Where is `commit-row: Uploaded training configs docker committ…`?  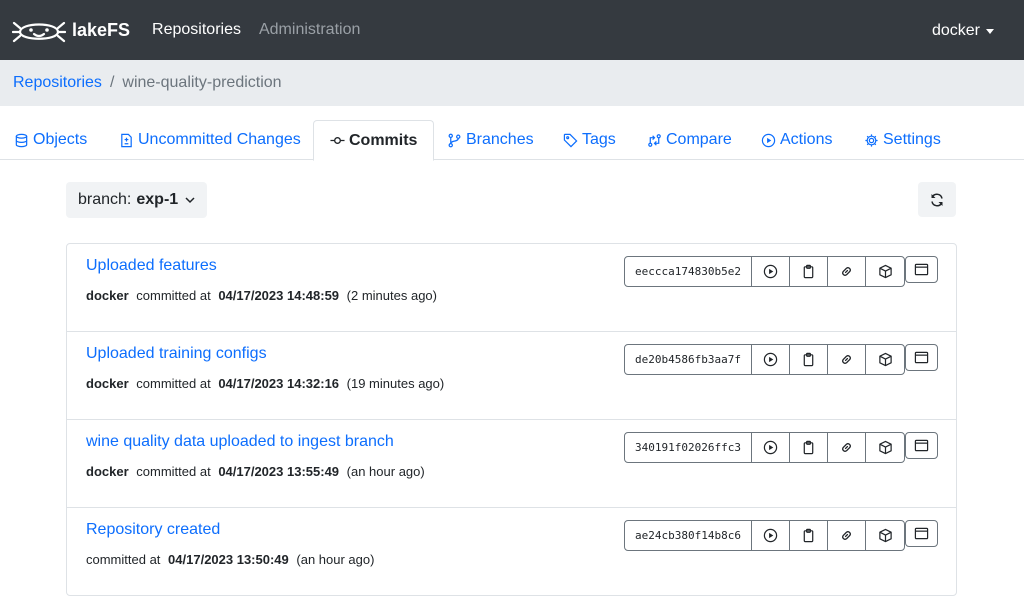 commit-row: Uploaded training configs docker committ… is located at coordinates (511, 376).